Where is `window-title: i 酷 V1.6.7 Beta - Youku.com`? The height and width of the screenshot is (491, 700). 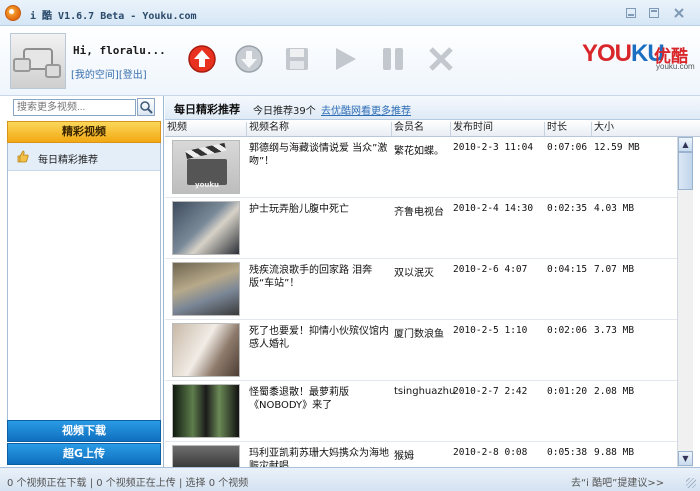 window-title: i 酷 V1.6.7 Beta - Youku.com is located at coordinates (113, 16).